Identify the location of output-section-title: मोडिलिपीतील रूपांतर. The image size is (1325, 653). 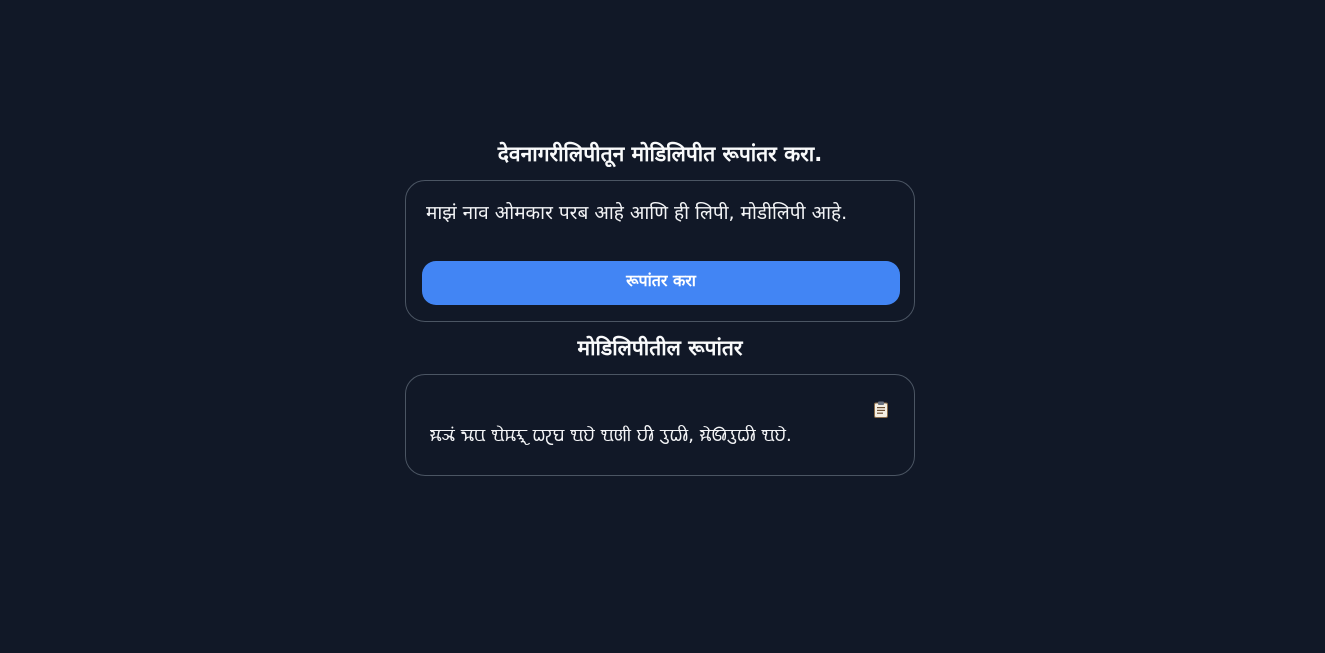
(660, 348).